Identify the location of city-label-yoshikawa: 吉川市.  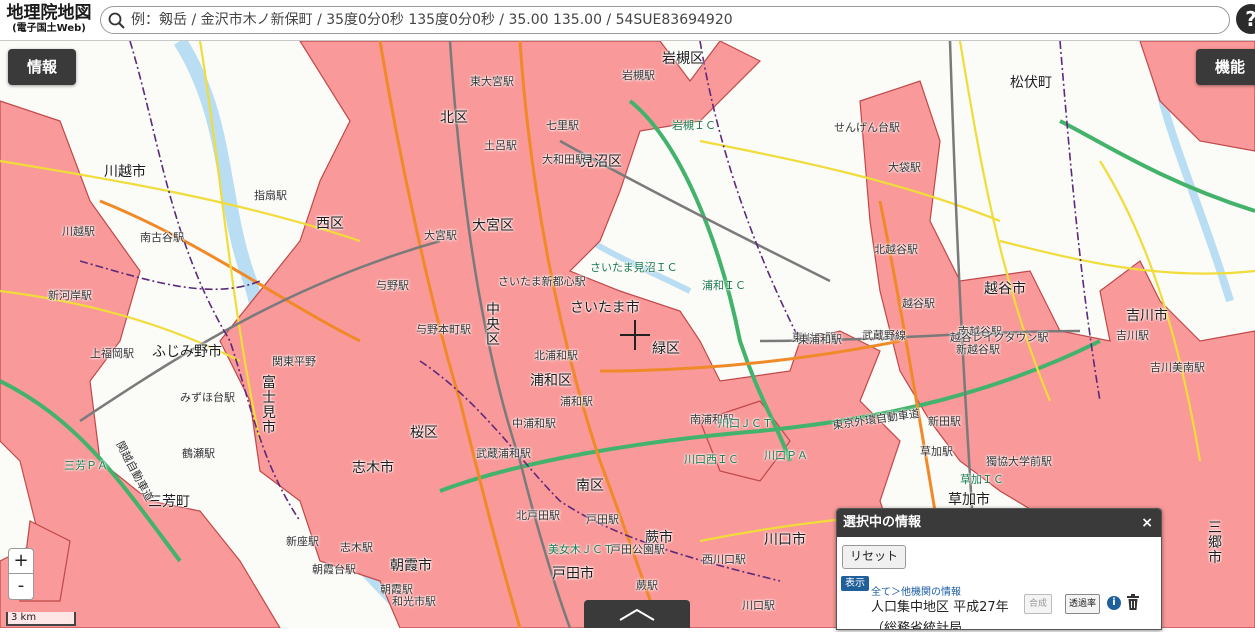
(1147, 316).